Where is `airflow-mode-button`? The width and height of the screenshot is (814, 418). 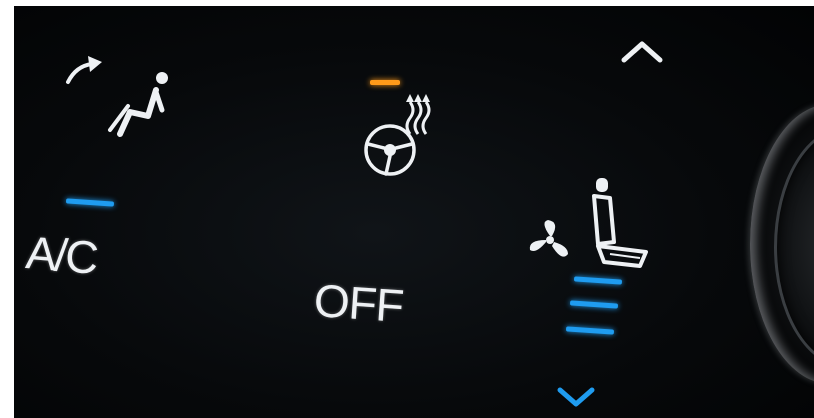
airflow-mode-button is located at coordinates (122, 102).